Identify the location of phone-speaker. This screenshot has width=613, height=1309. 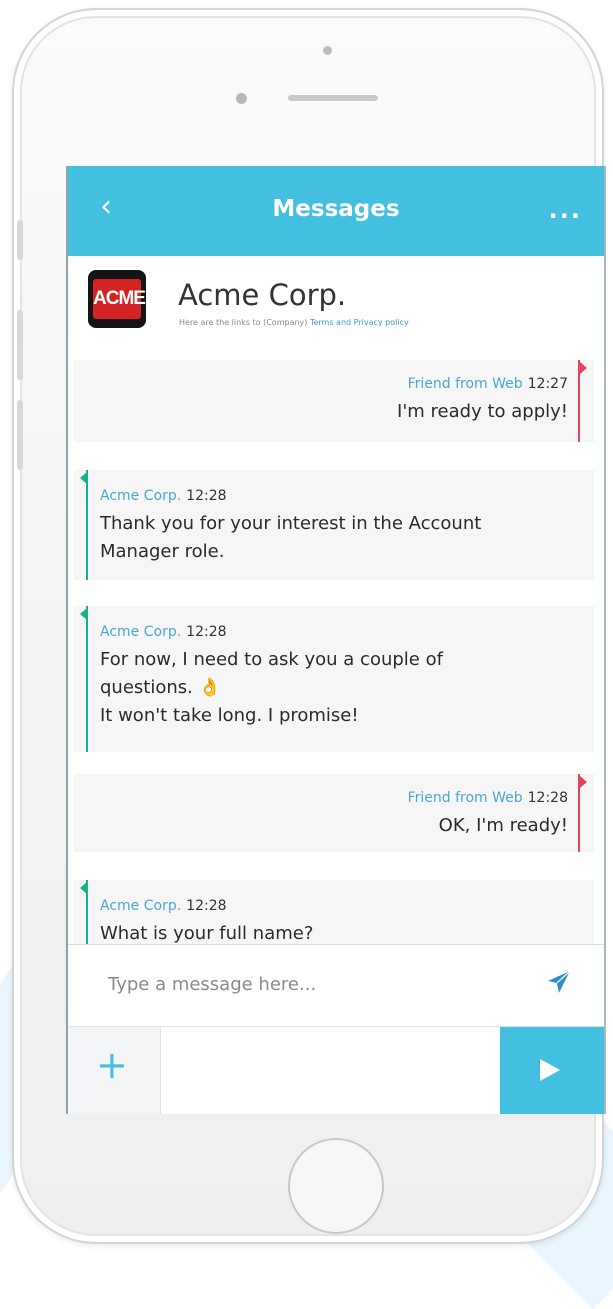
(333, 98).